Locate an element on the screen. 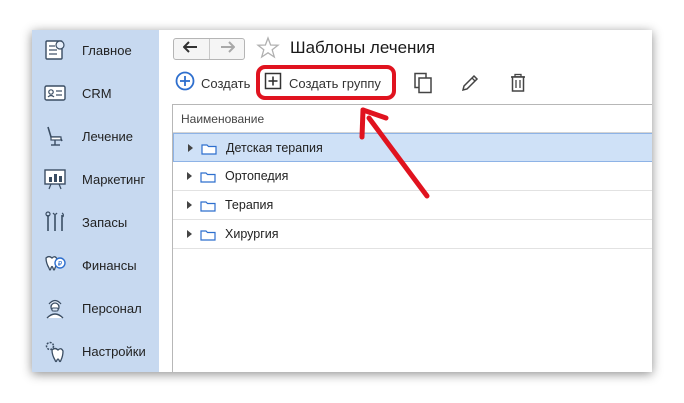 Image resolution: width=684 pixels, height=403 pixels. dental-chair-icon is located at coordinates (55, 136).